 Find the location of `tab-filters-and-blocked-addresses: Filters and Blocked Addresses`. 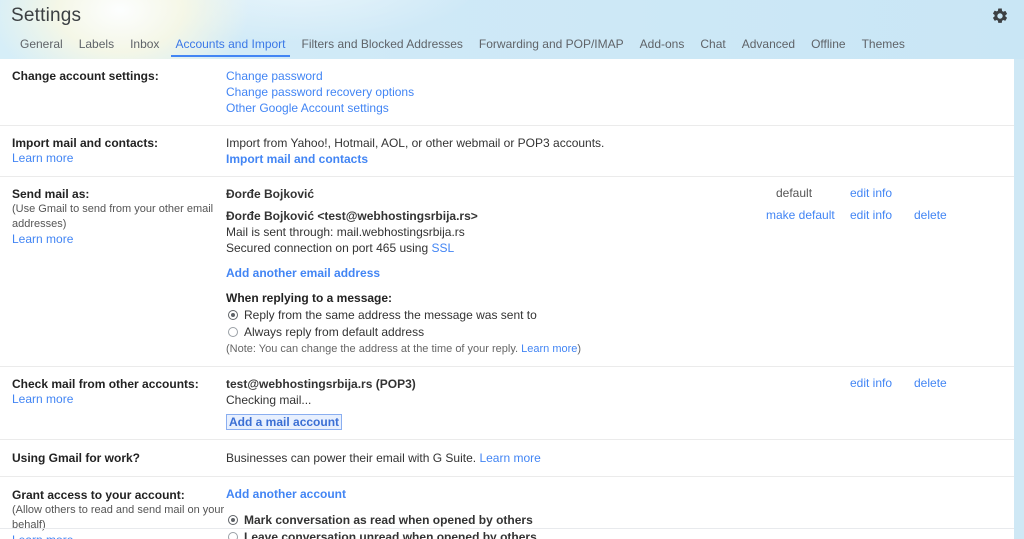

tab-filters-and-blocked-addresses: Filters and Blocked Addresses is located at coordinates (382, 45).